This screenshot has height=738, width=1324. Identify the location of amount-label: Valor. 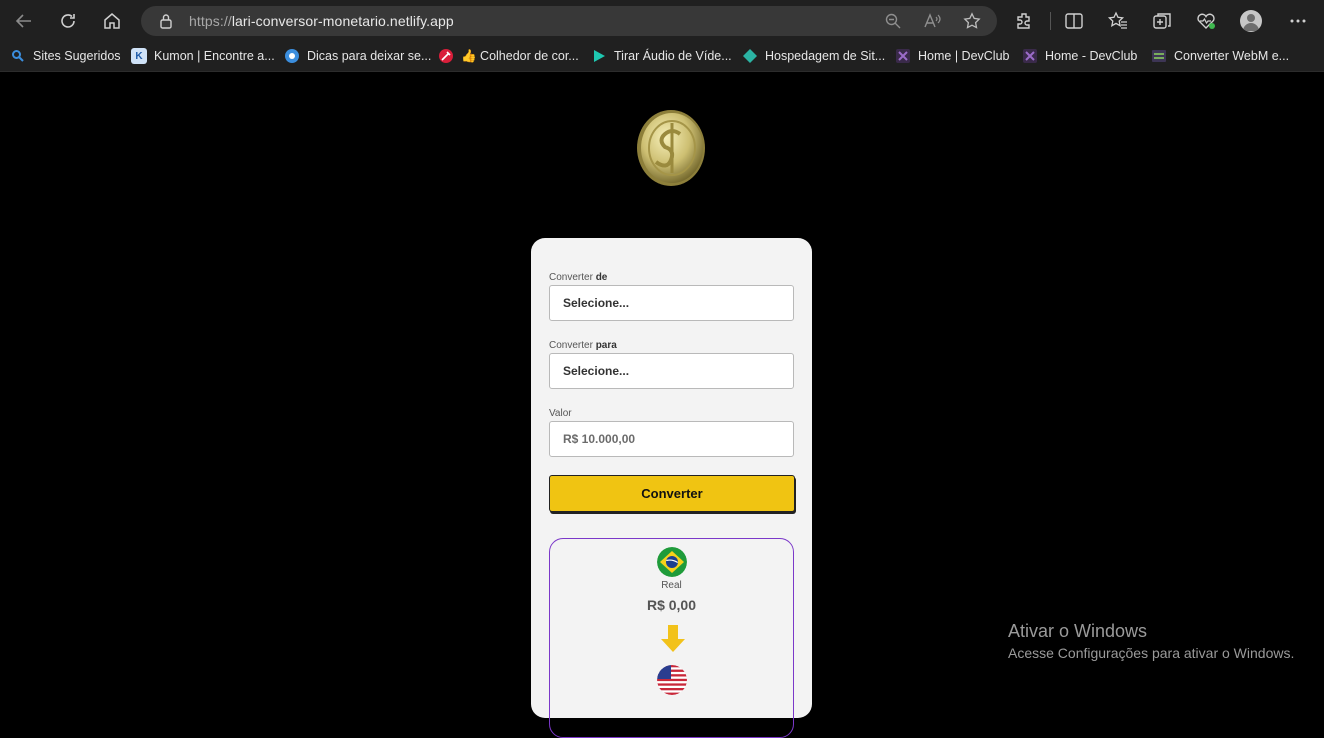
(560, 413).